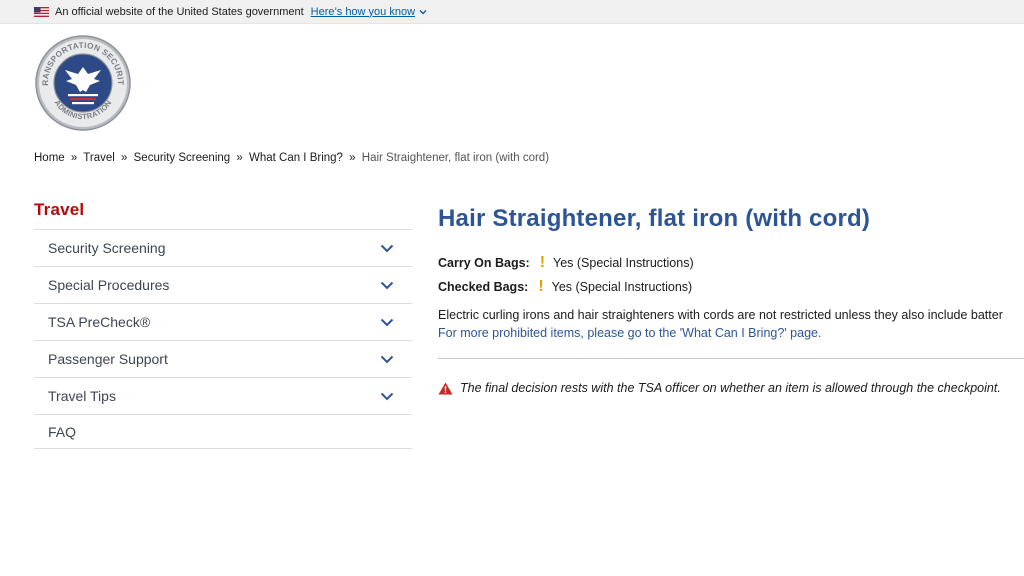 Image resolution: width=1024 pixels, height=576 pixels. I want to click on breadcrumb-travel: Travel, so click(99, 158).